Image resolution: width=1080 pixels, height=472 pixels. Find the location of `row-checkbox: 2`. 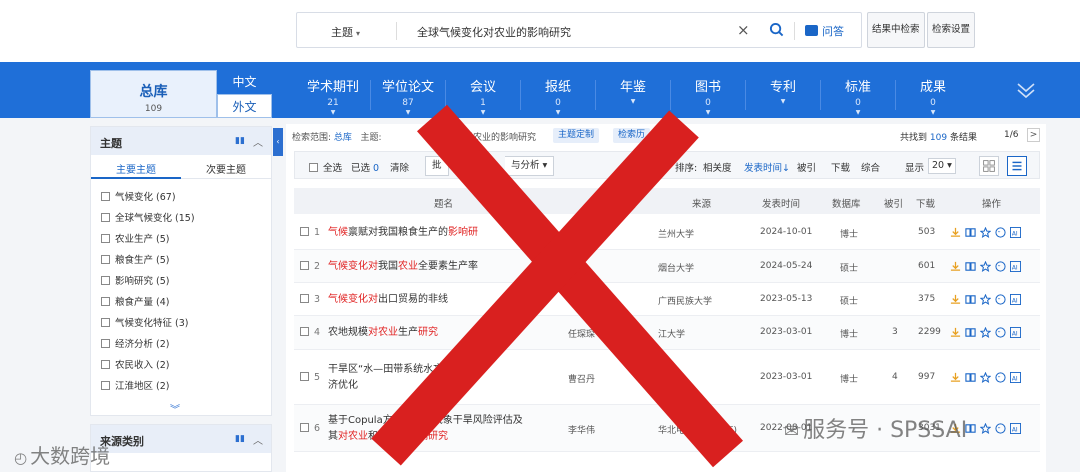

row-checkbox: 2 is located at coordinates (310, 266).